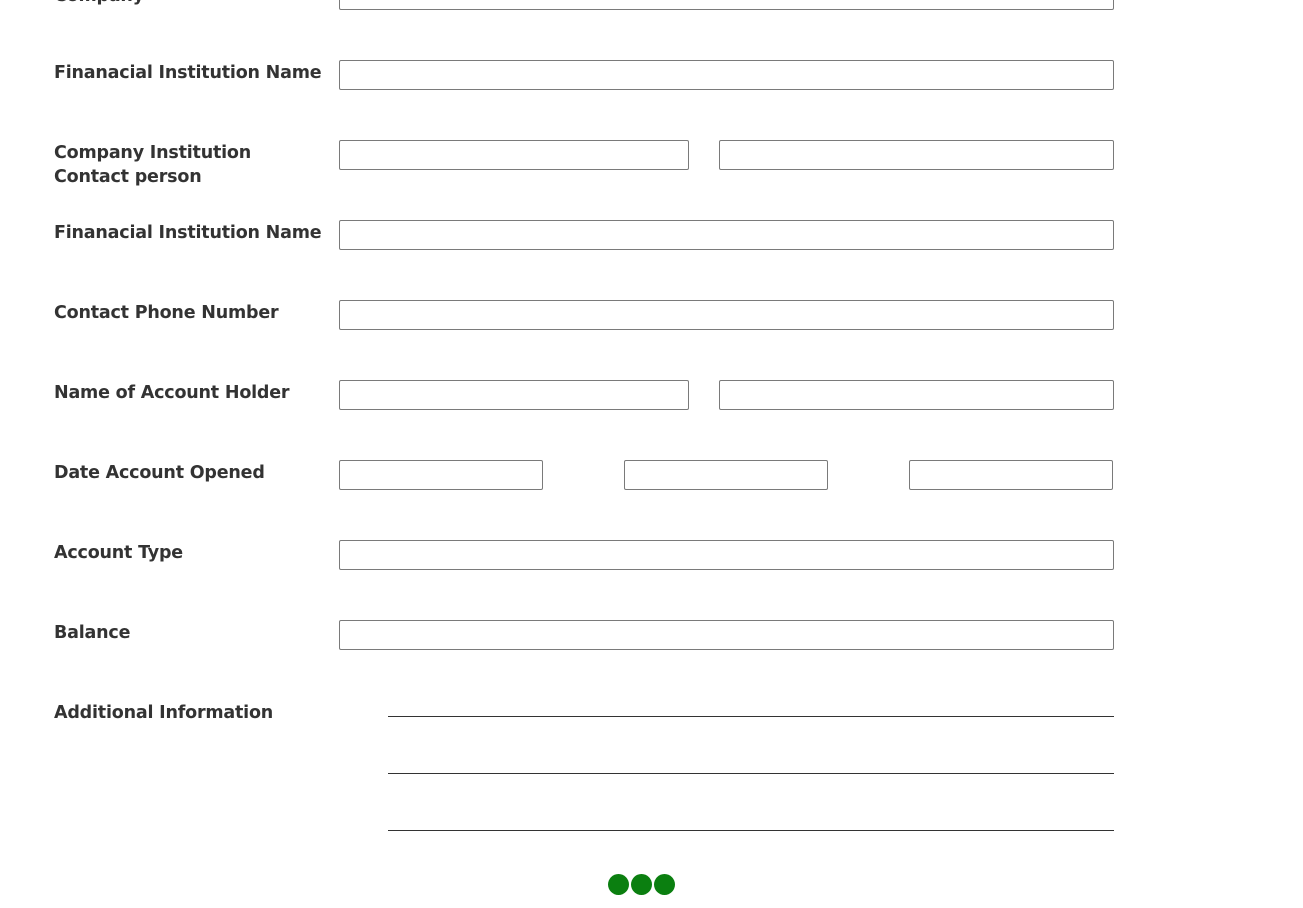 The height and width of the screenshot is (908, 1303). What do you see at coordinates (172, 393) in the screenshot?
I see `label-name-of-account-holder: Name of Account Holder` at bounding box center [172, 393].